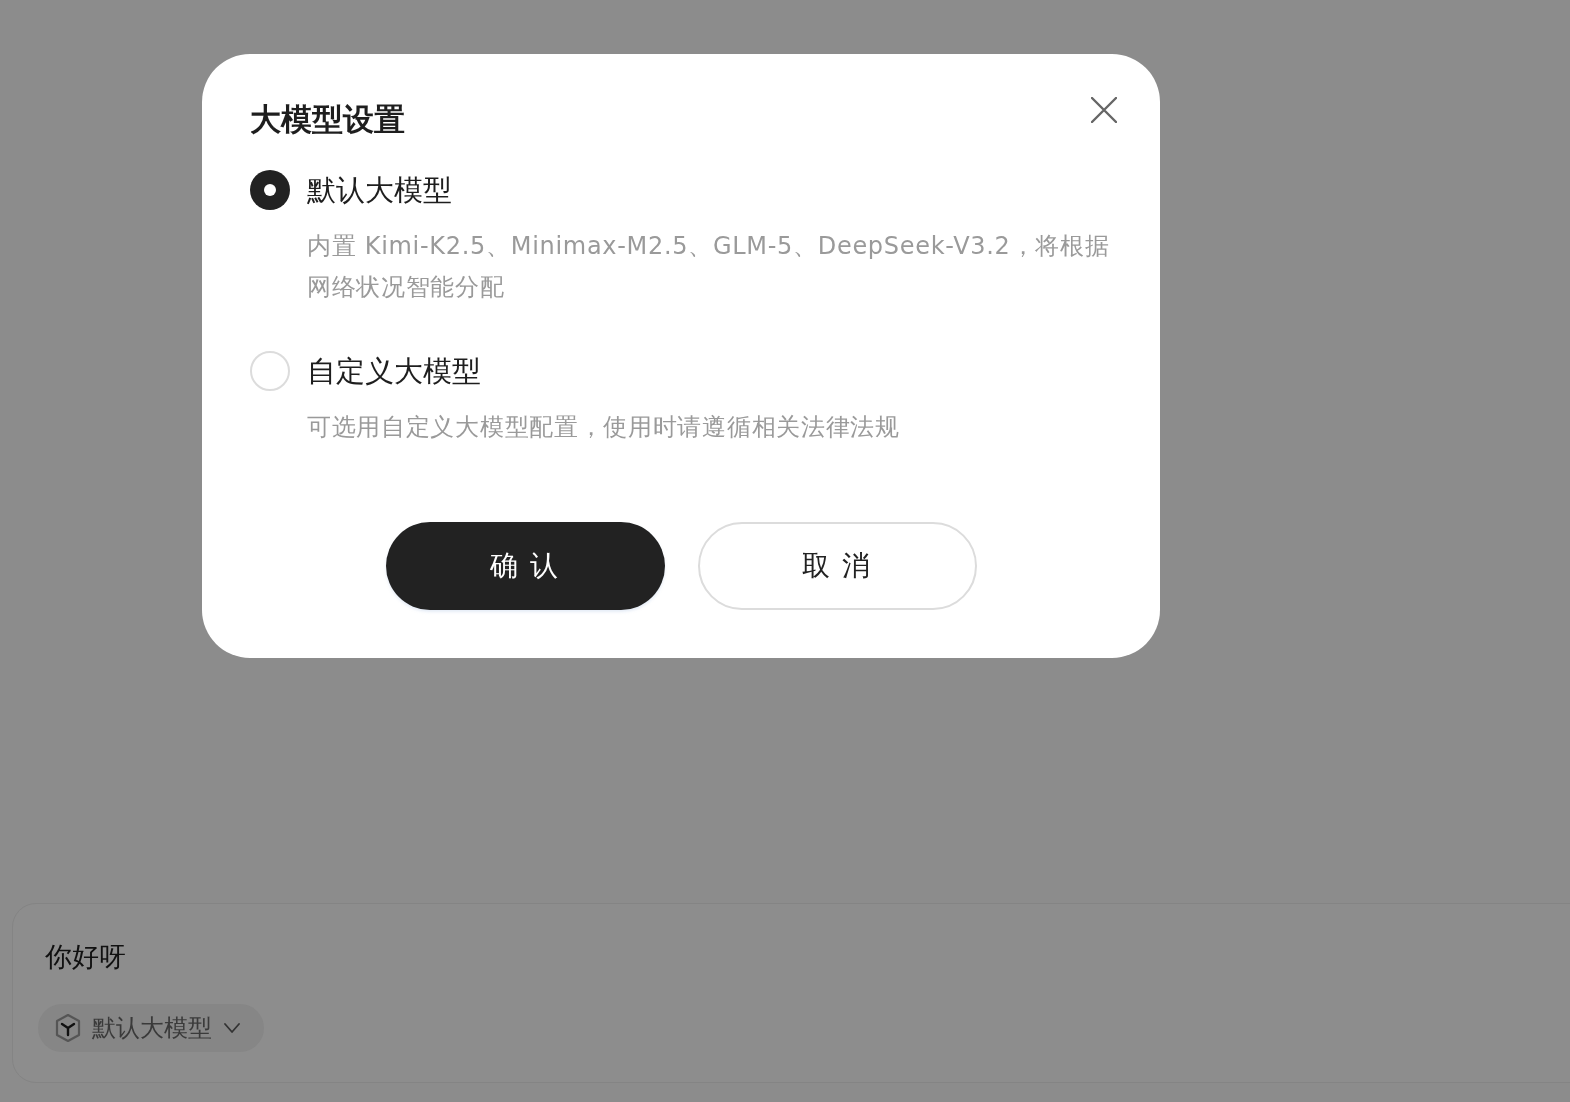 This screenshot has height=1102, width=1570. Describe the element at coordinates (327, 119) in the screenshot. I see `dialog-title: 大模型设置` at that location.